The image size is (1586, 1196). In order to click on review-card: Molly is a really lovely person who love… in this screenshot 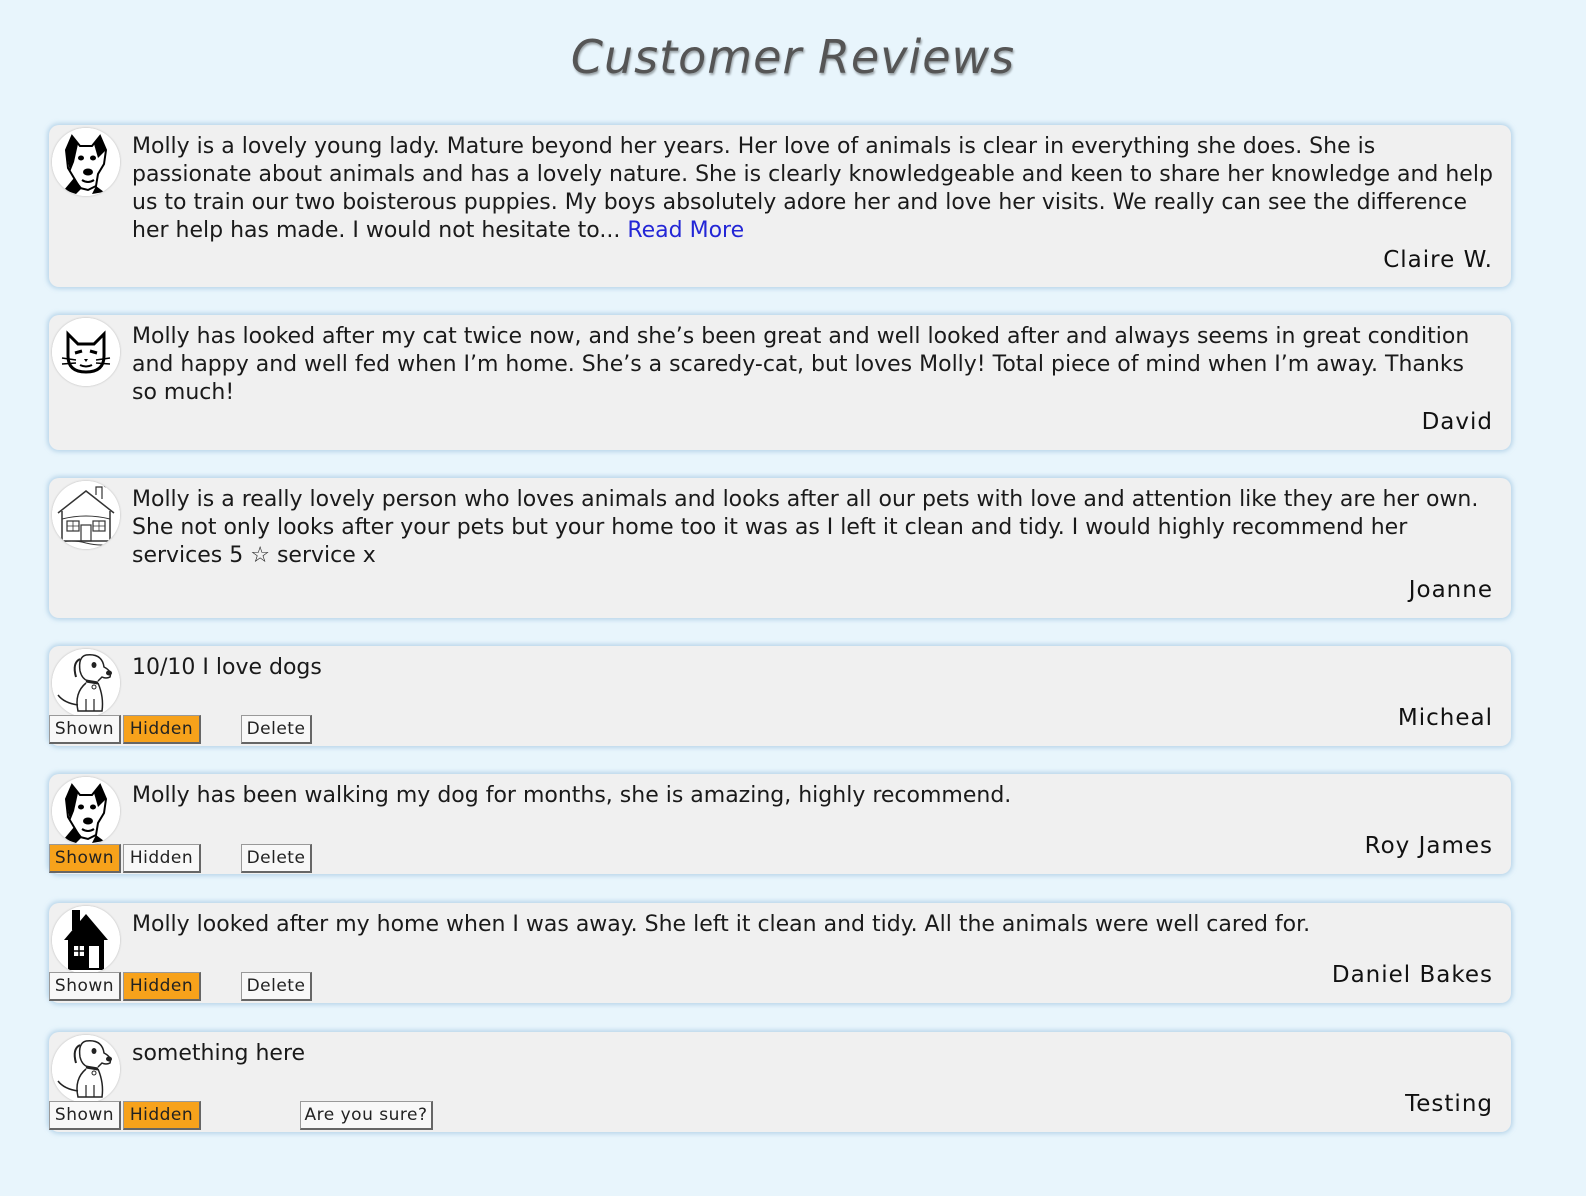, I will do `click(780, 548)`.